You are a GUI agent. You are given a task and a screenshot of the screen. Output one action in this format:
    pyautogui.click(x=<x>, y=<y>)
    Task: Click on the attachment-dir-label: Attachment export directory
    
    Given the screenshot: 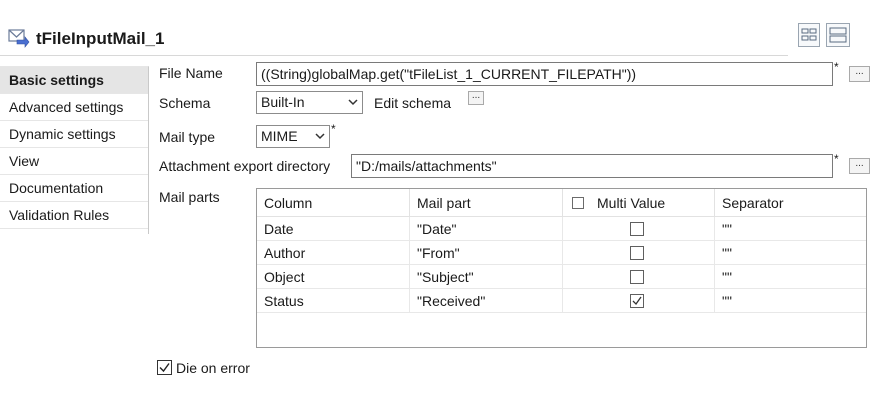 What is the action you would take?
    pyautogui.click(x=245, y=166)
    